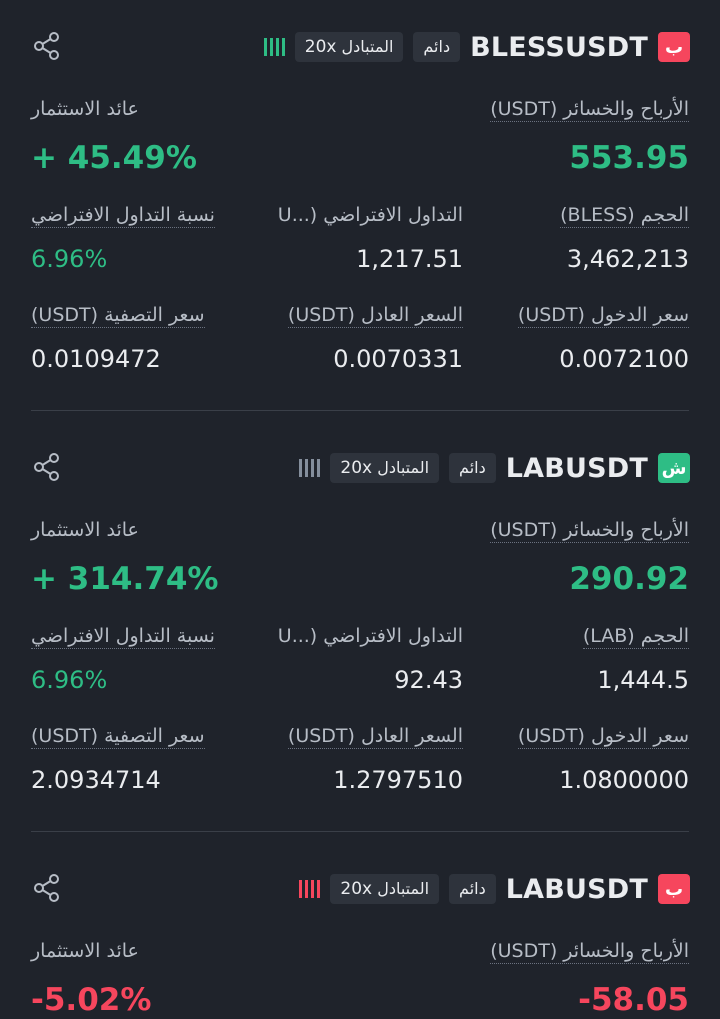 Image resolution: width=720 pixels, height=1019 pixels. I want to click on margin-value: 1,217.51, so click(409, 259).